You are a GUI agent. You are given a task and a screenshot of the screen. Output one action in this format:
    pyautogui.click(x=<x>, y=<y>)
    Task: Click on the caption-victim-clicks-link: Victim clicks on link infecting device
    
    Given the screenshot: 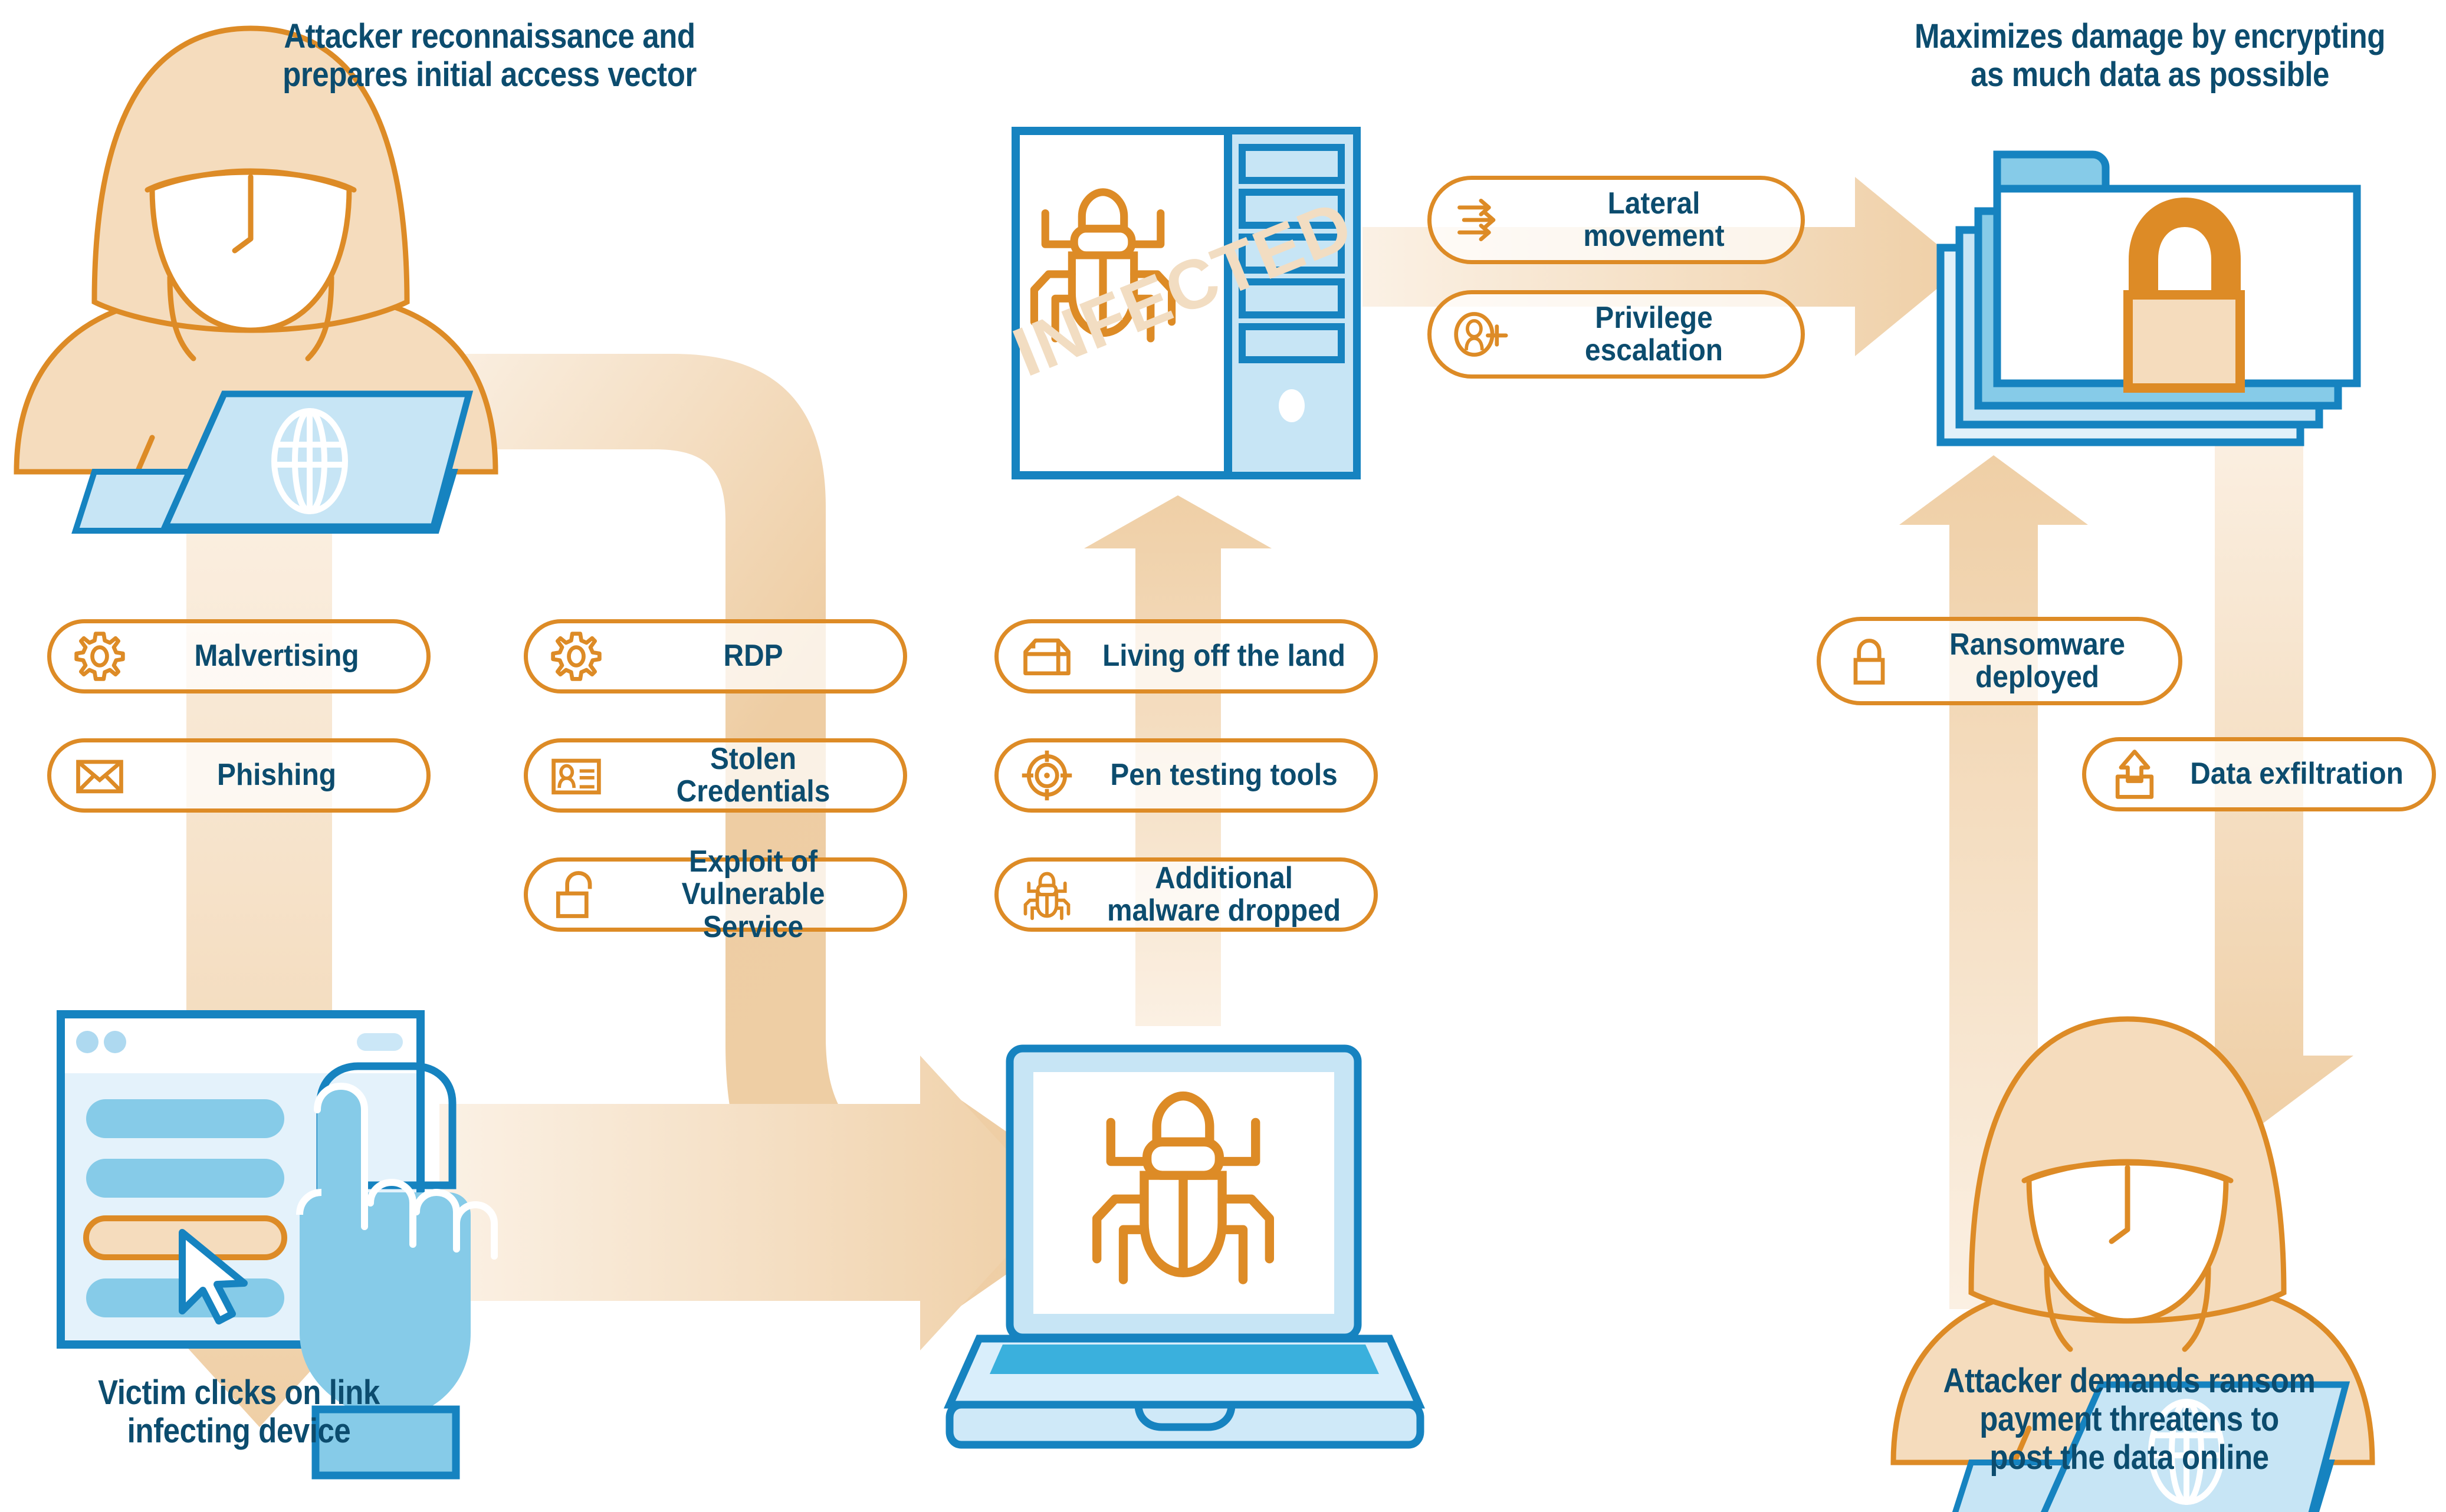 What is the action you would take?
    pyautogui.click(x=239, y=1412)
    